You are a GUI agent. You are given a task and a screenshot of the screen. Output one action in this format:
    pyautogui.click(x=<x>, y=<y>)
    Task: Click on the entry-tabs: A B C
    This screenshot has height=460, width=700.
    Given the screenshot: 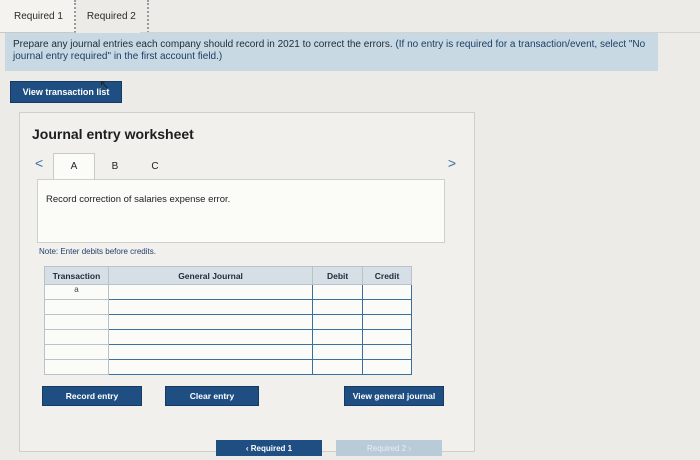 What is the action you would take?
    pyautogui.click(x=114, y=166)
    